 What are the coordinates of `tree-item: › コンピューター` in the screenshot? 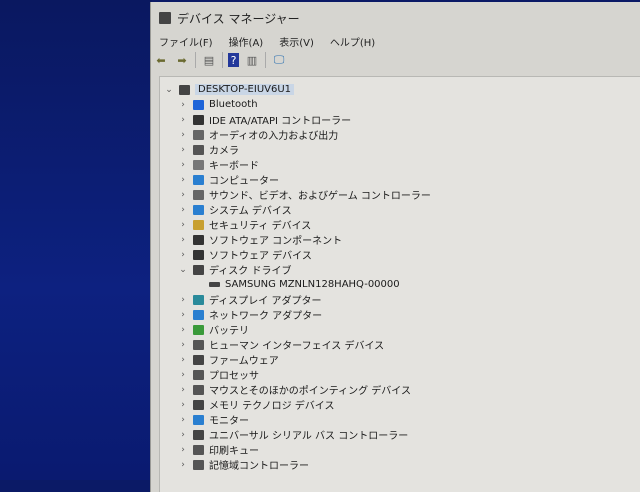 It's located at (228, 179).